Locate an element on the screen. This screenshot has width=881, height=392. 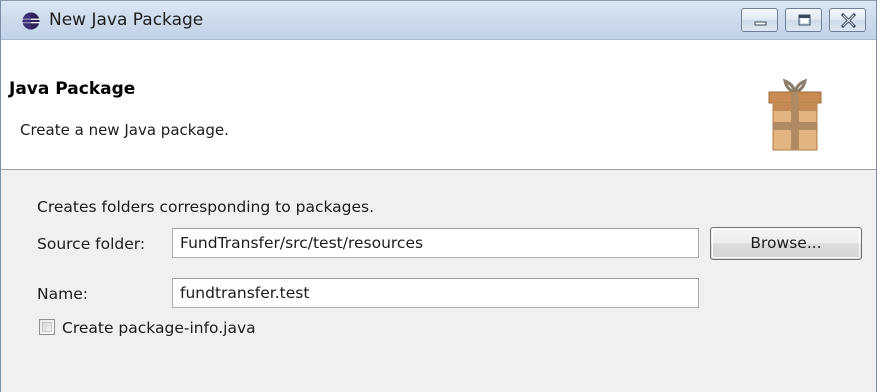
title-bar: New Java Package is located at coordinates (438, 20).